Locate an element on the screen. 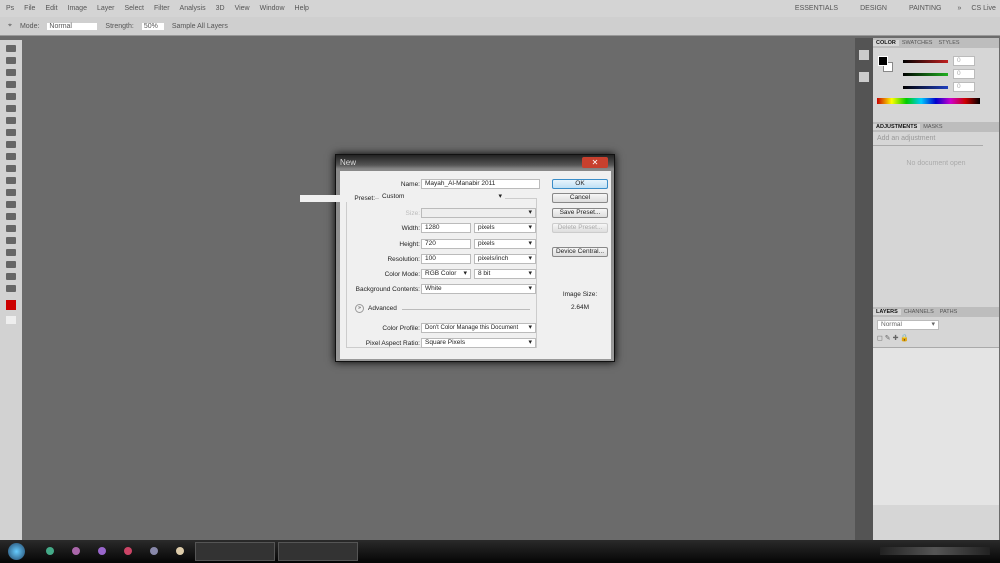  pixel-aspect-select: Square Pixels is located at coordinates (478, 343).